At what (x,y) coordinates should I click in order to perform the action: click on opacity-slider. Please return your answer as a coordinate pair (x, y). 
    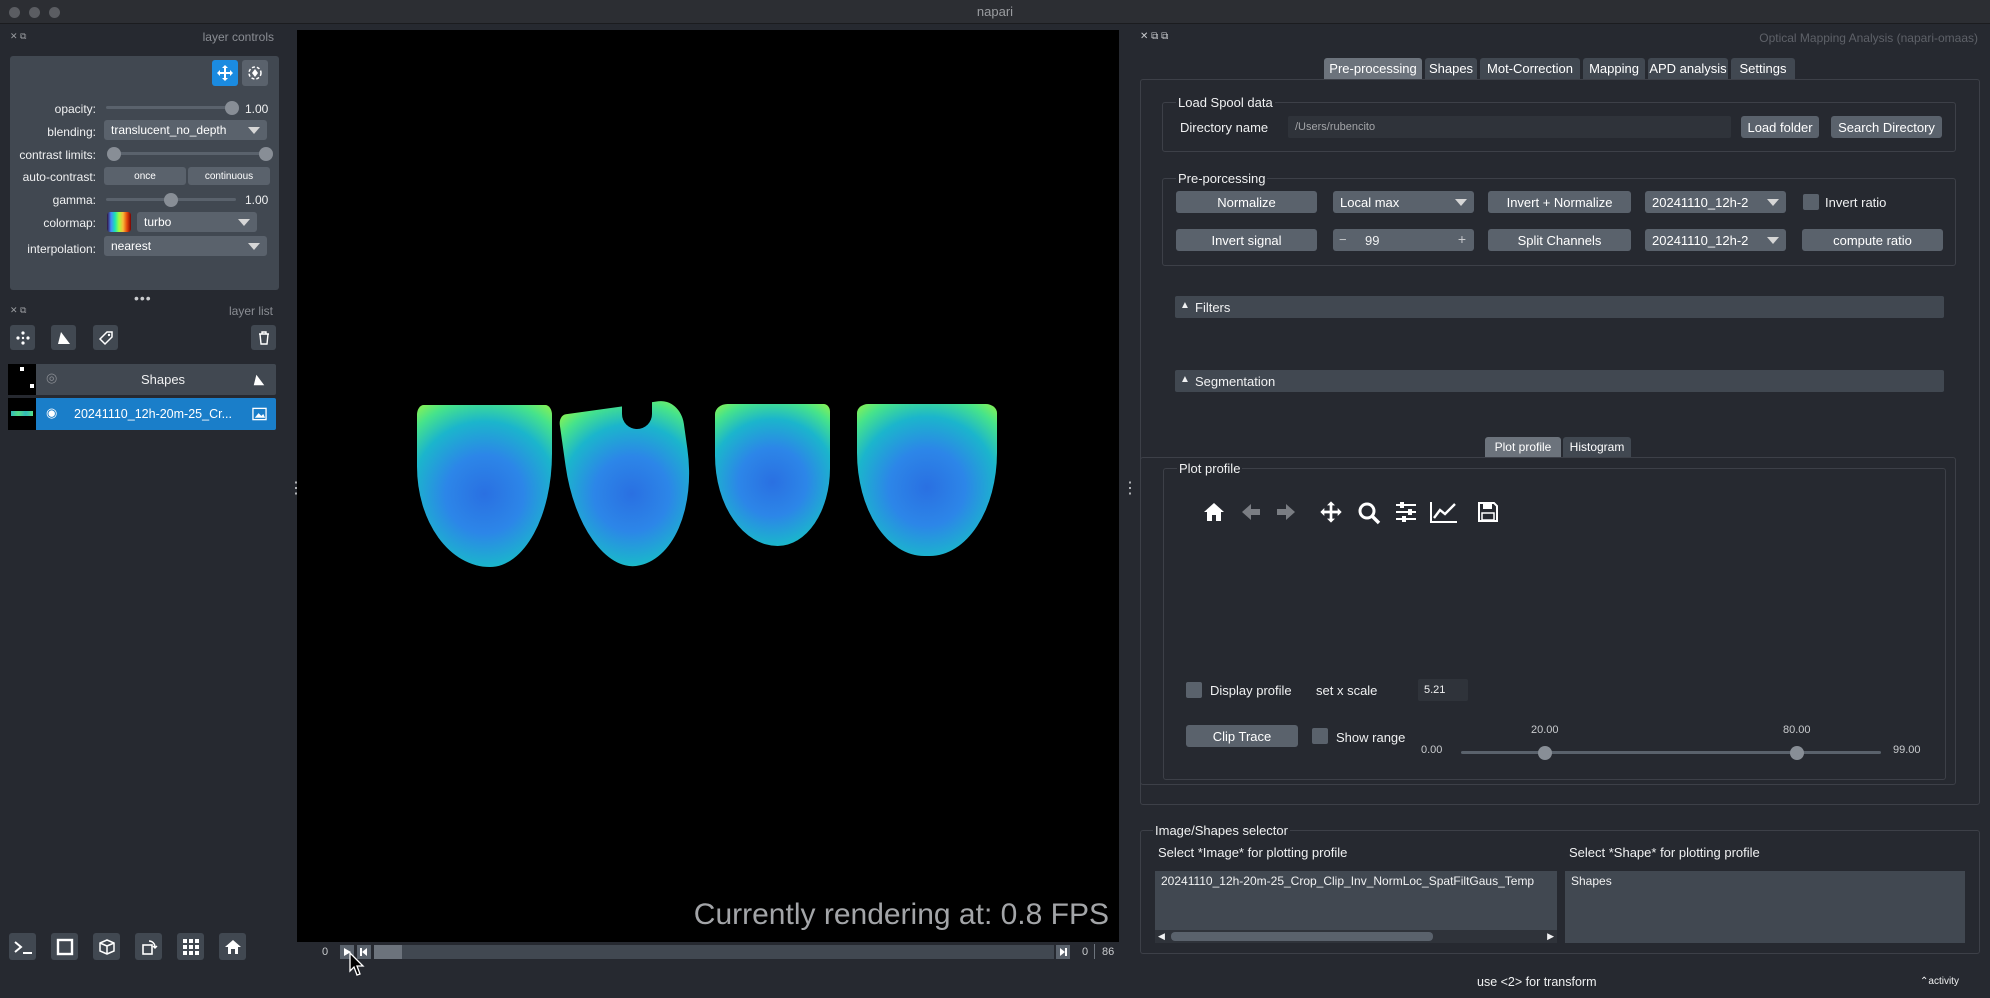
    Looking at the image, I should click on (173, 108).